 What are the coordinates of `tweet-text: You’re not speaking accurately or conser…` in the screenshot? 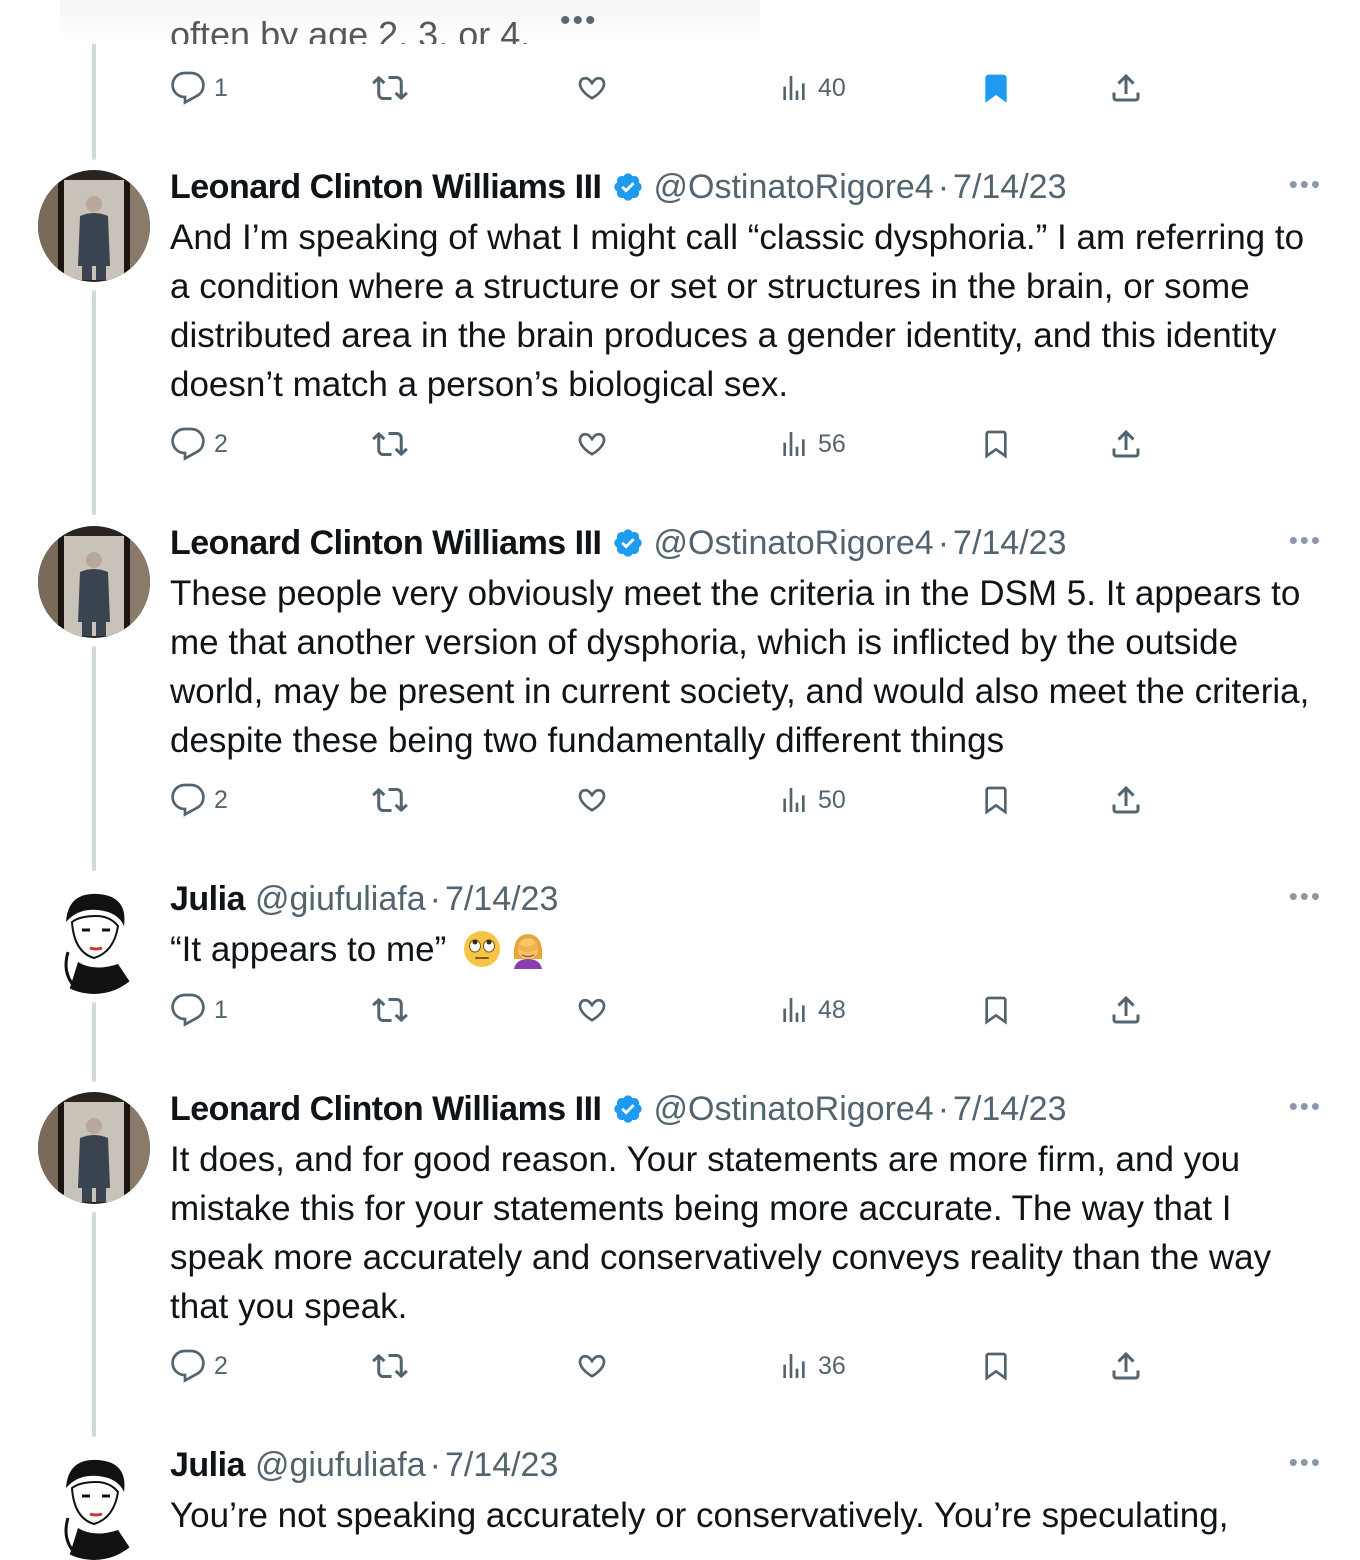 It's located at (745, 1515).